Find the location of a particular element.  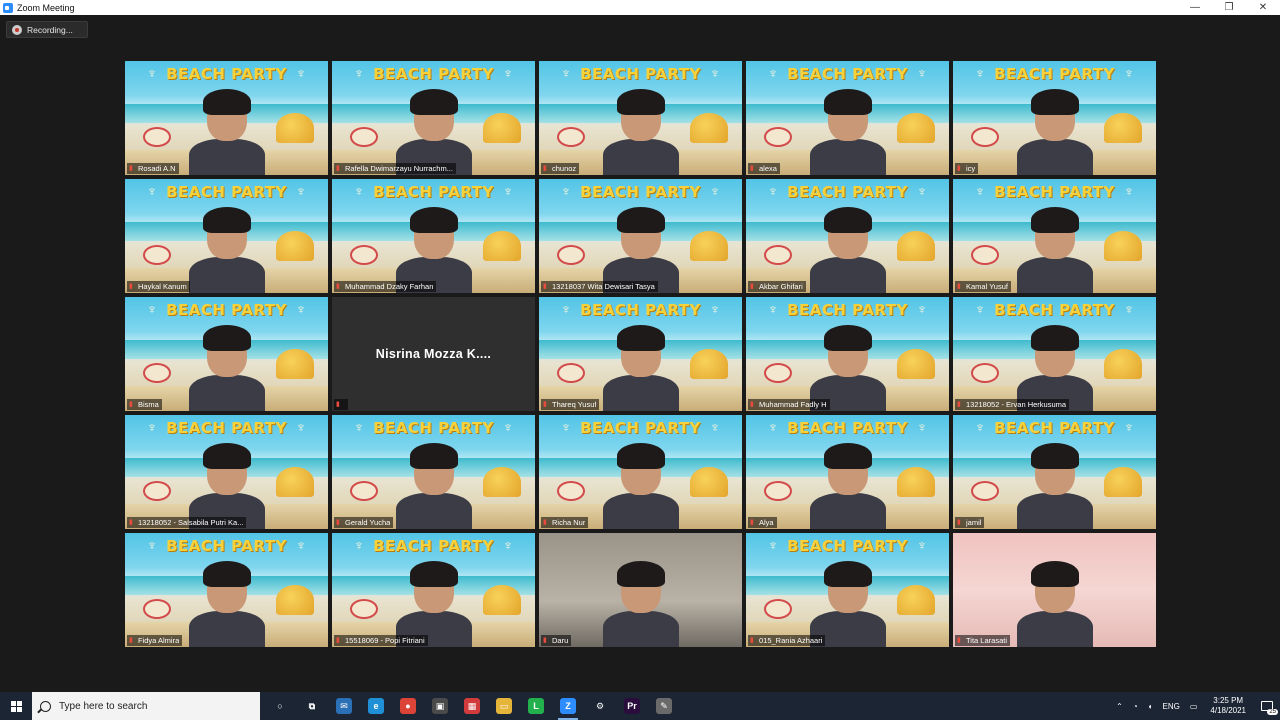

participant-name-tag: ▮ Thareq Yusuf is located at coordinates (570, 404).